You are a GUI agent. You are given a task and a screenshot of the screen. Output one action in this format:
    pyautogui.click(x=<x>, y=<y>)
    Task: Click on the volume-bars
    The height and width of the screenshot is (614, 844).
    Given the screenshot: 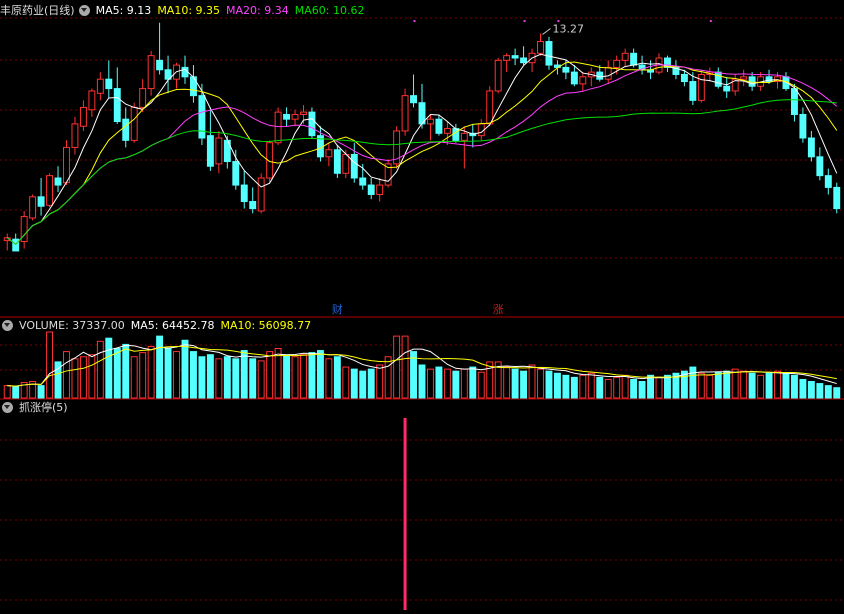 What is the action you would take?
    pyautogui.click(x=422, y=365)
    